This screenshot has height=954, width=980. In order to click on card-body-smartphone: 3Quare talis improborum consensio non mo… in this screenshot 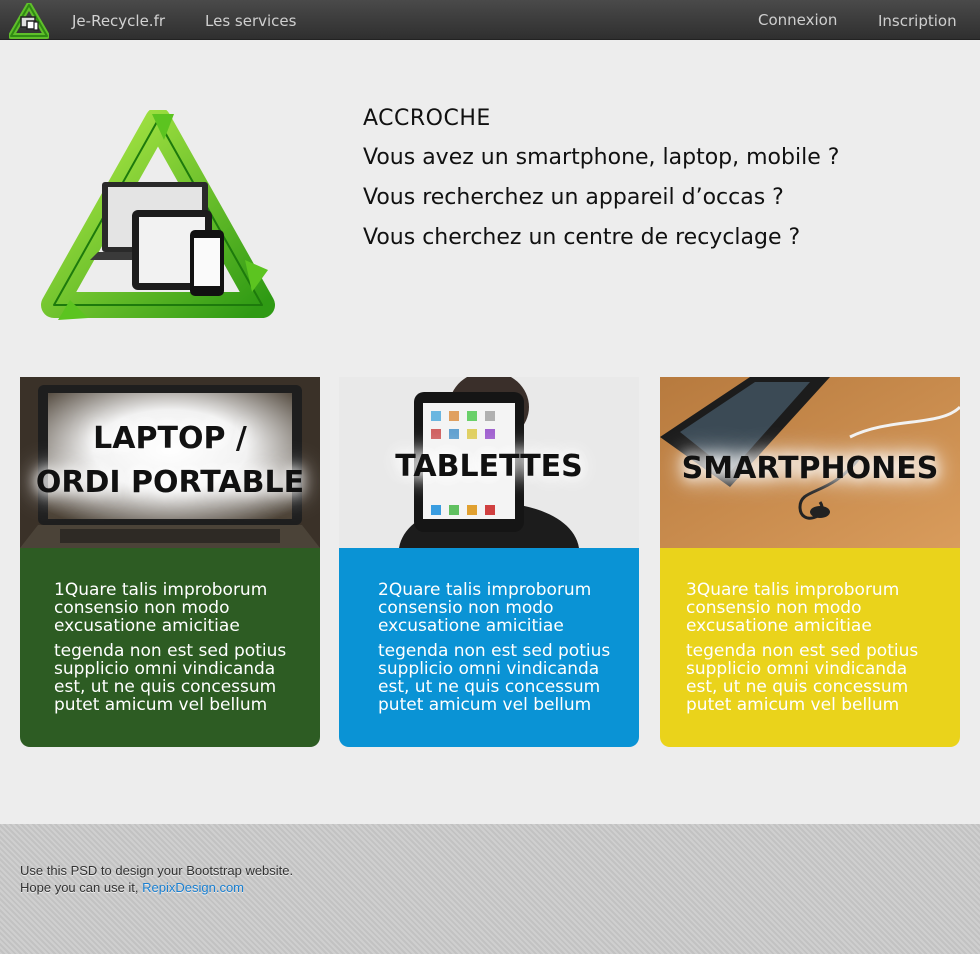, I will do `click(810, 647)`.